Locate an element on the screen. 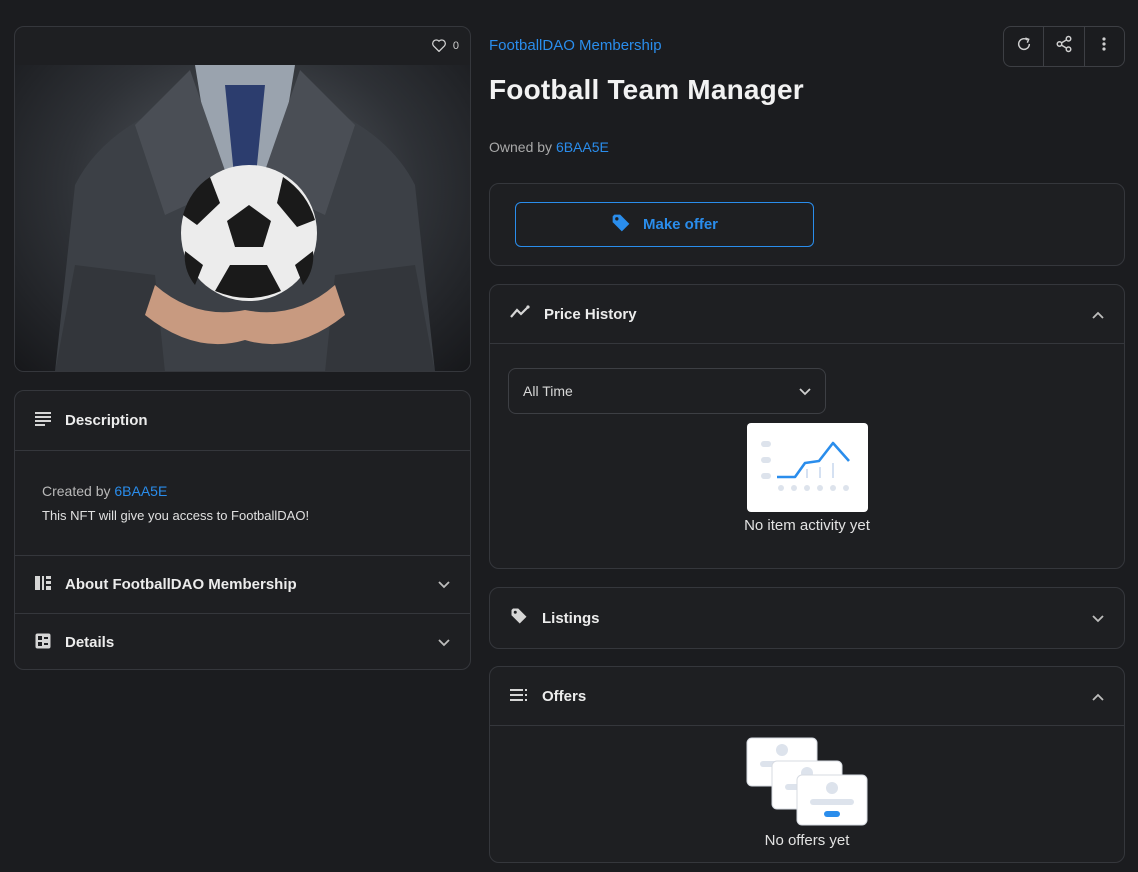 The image size is (1138, 872). creator-link: 6BAA5E is located at coordinates (140, 491).